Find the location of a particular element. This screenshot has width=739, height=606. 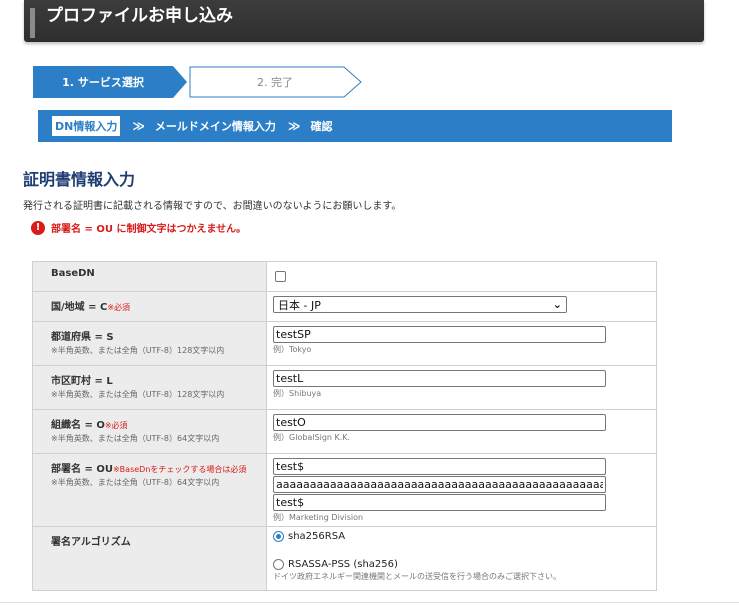

subnav-item-dn-info: DN情報入力 is located at coordinates (86, 126).